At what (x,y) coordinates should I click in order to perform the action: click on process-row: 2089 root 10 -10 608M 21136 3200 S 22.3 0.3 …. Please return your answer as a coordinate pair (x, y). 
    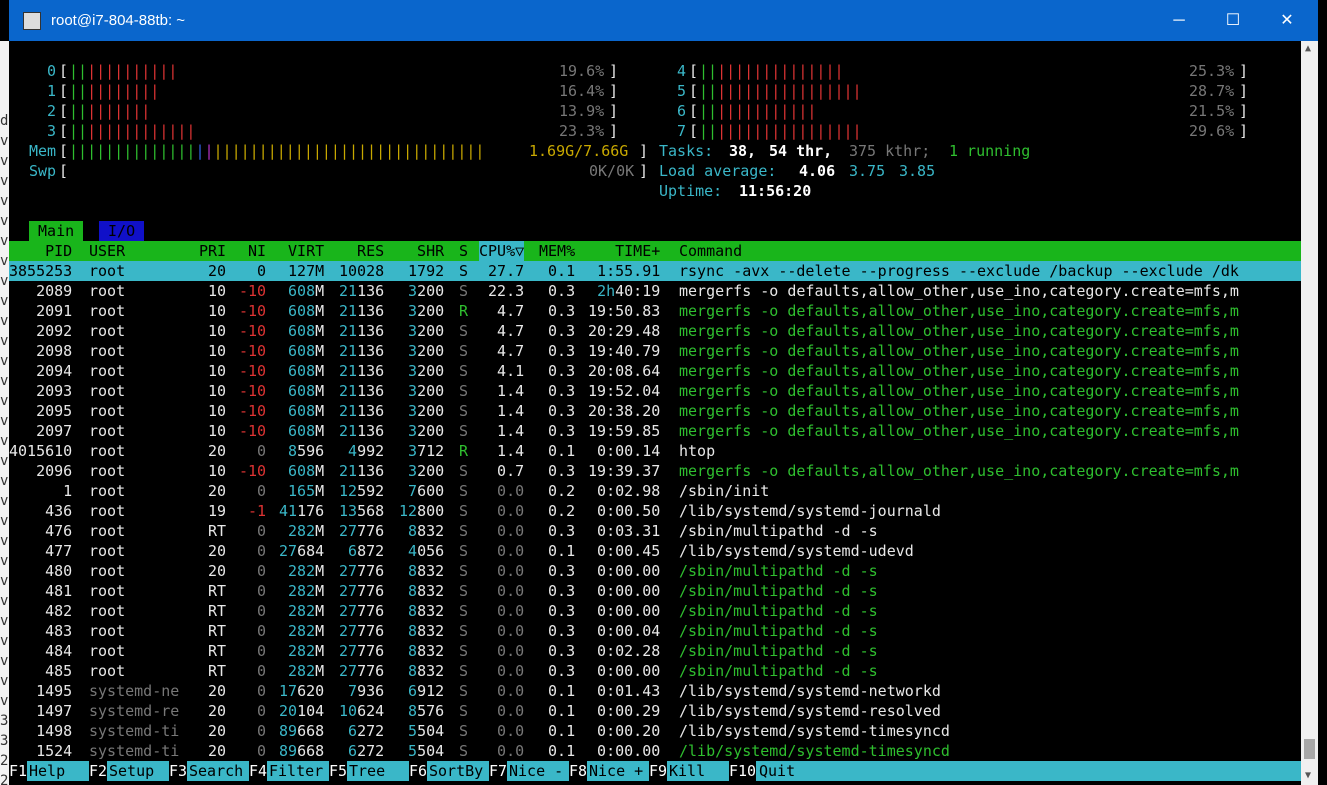
    Looking at the image, I should click on (655, 291).